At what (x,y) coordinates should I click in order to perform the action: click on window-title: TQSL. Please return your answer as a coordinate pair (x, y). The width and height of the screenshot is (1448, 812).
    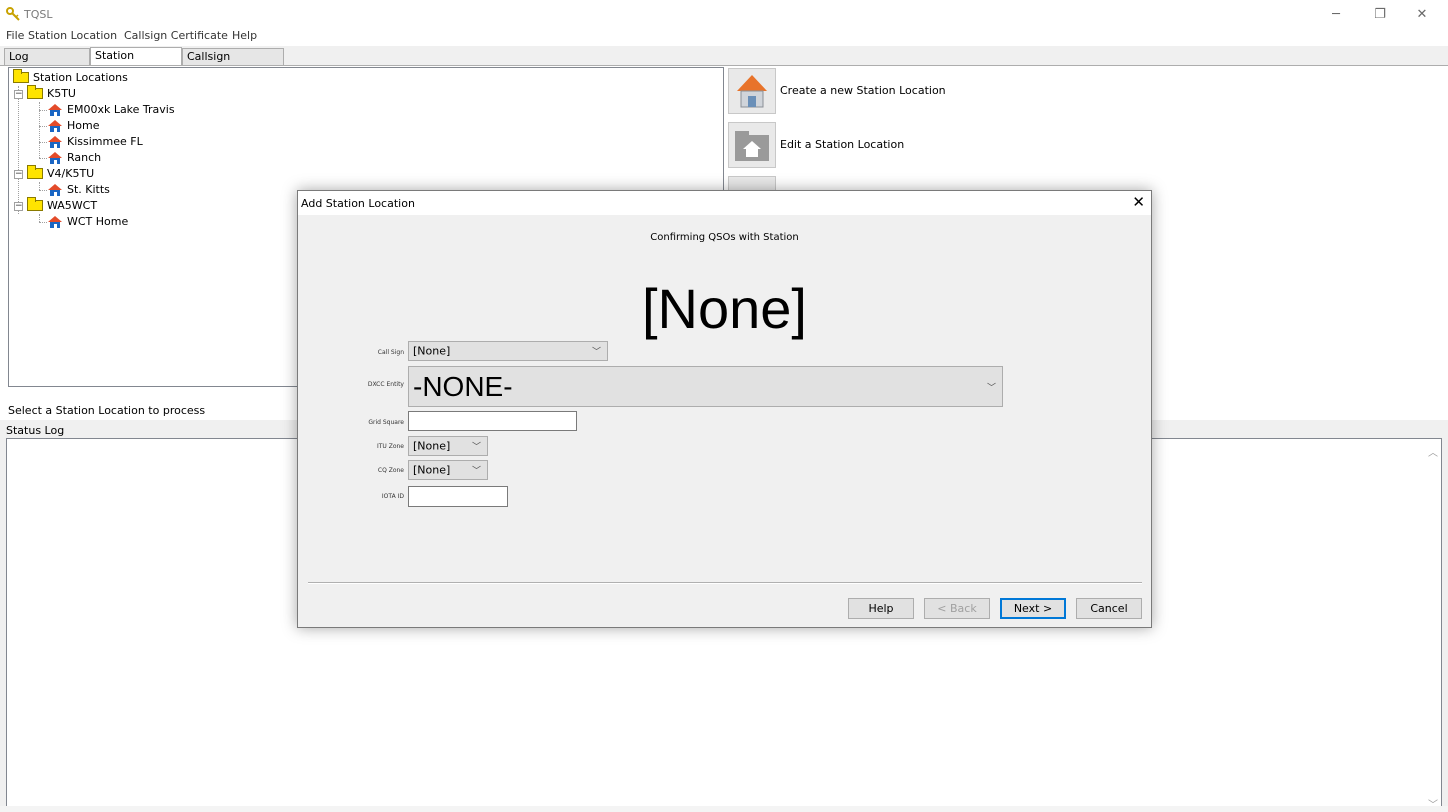
    Looking at the image, I should click on (38, 14).